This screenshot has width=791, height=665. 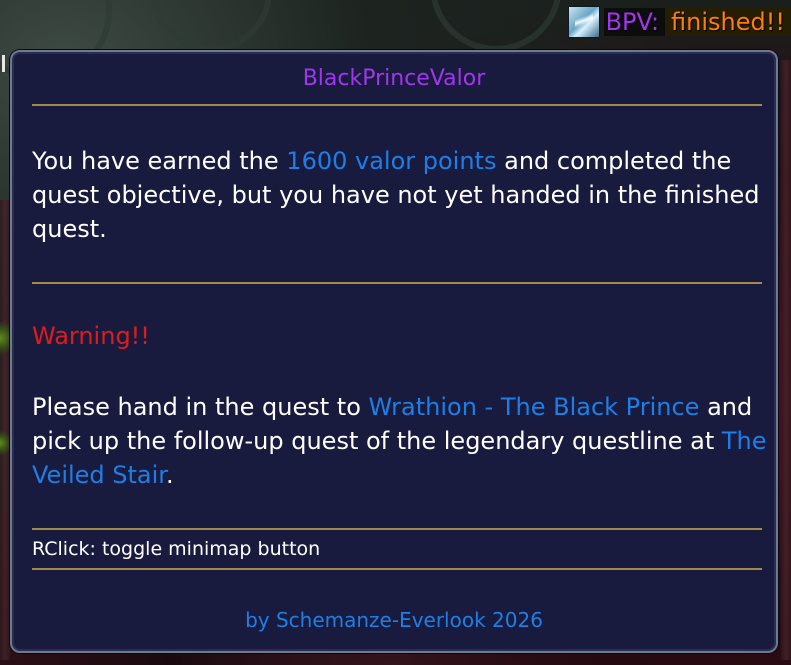 What do you see at coordinates (634, 22) in the screenshot?
I see `broker-label: BPV:` at bounding box center [634, 22].